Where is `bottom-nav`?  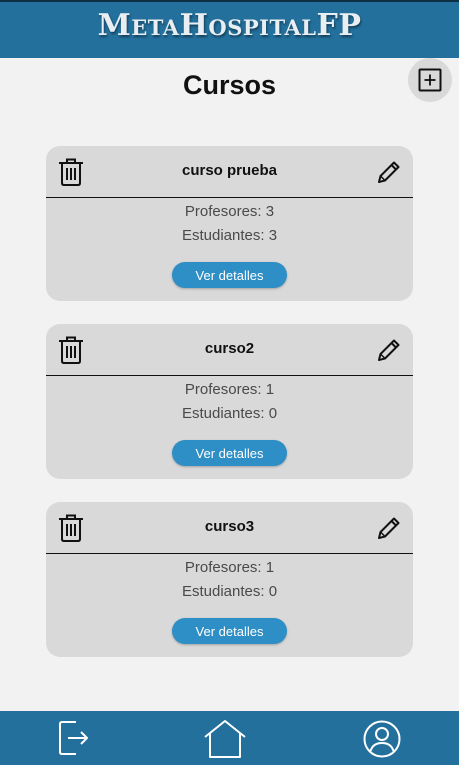
bottom-nav is located at coordinates (229, 738).